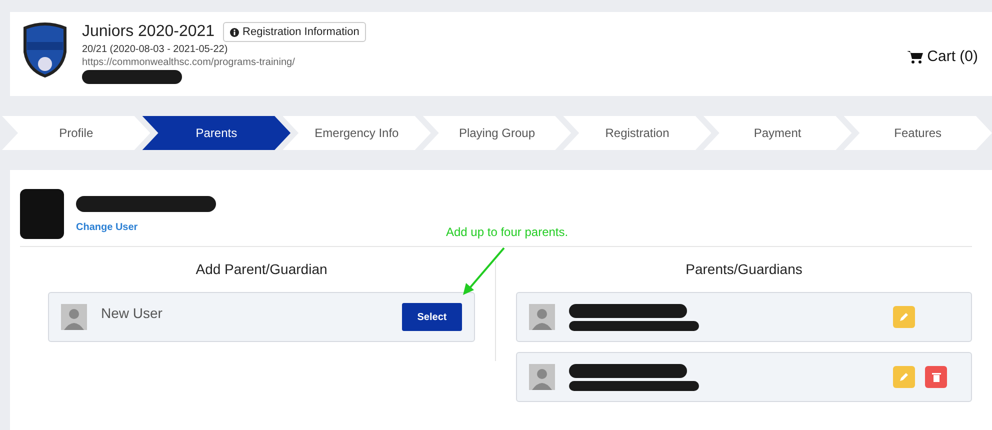  Describe the element at coordinates (356, 133) in the screenshot. I see `step-tab: Emergency Info` at that location.